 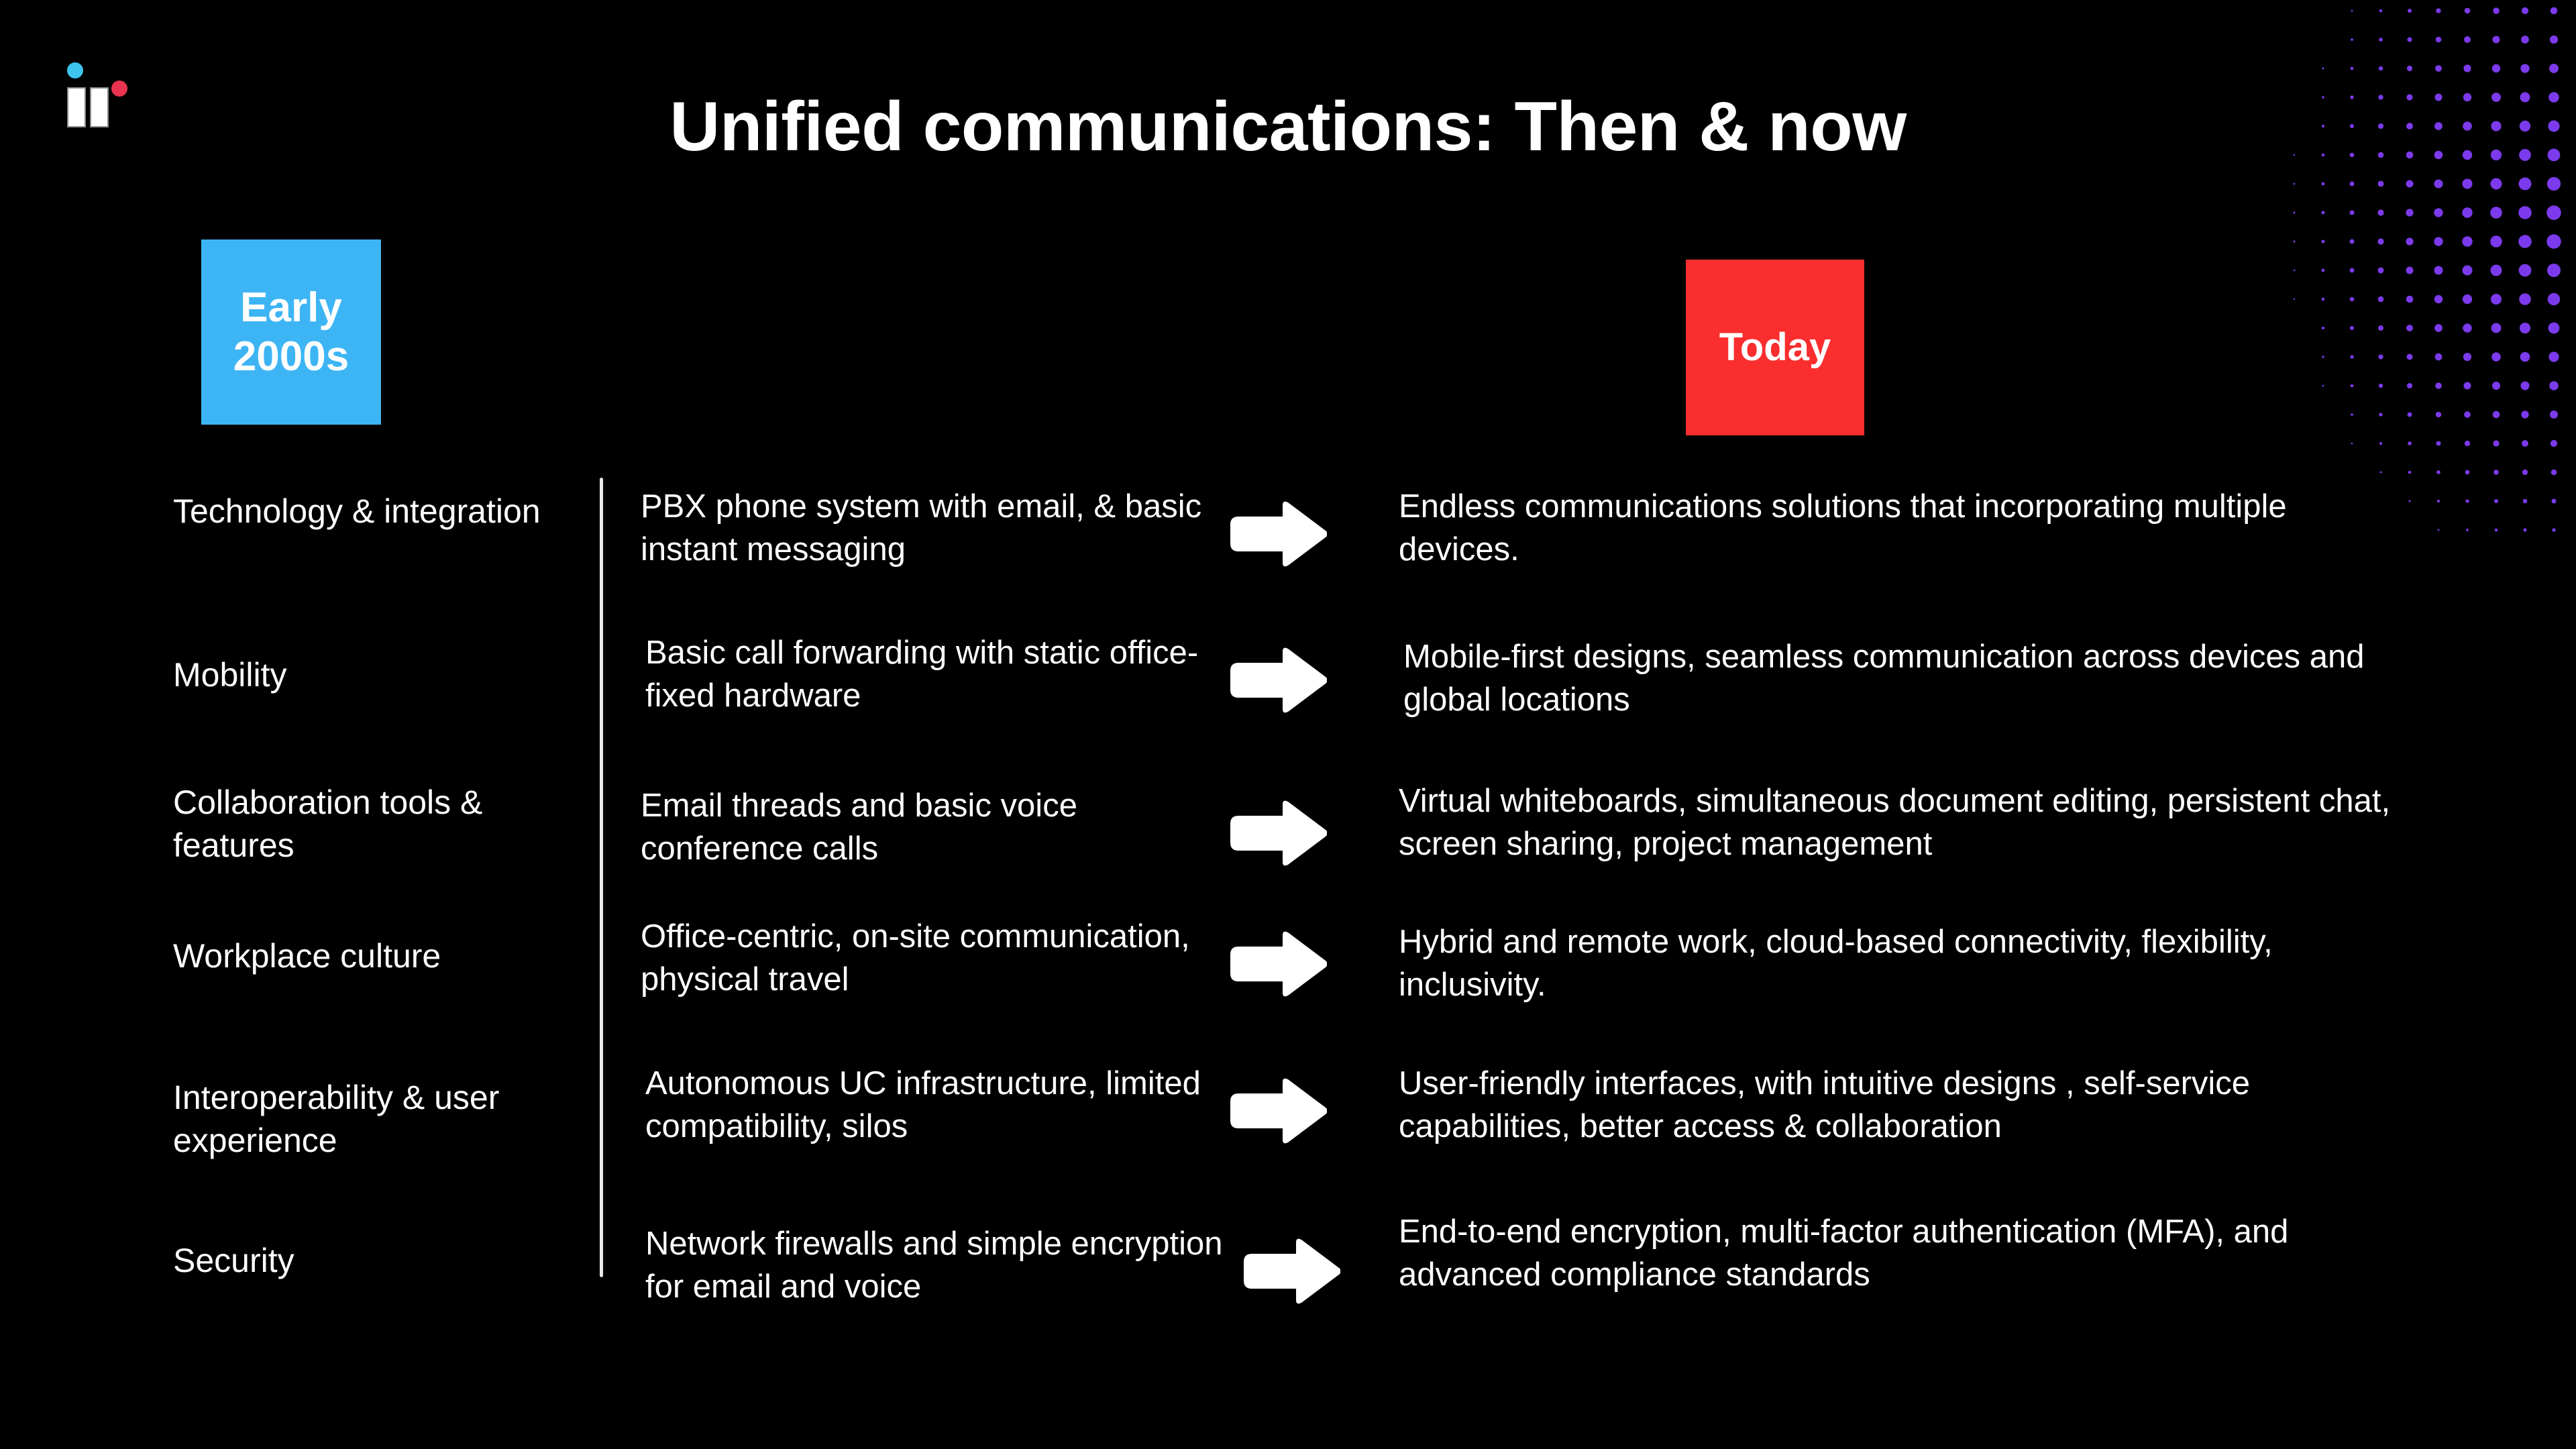 I want to click on row-category-label: Mobility, so click(x=230, y=675).